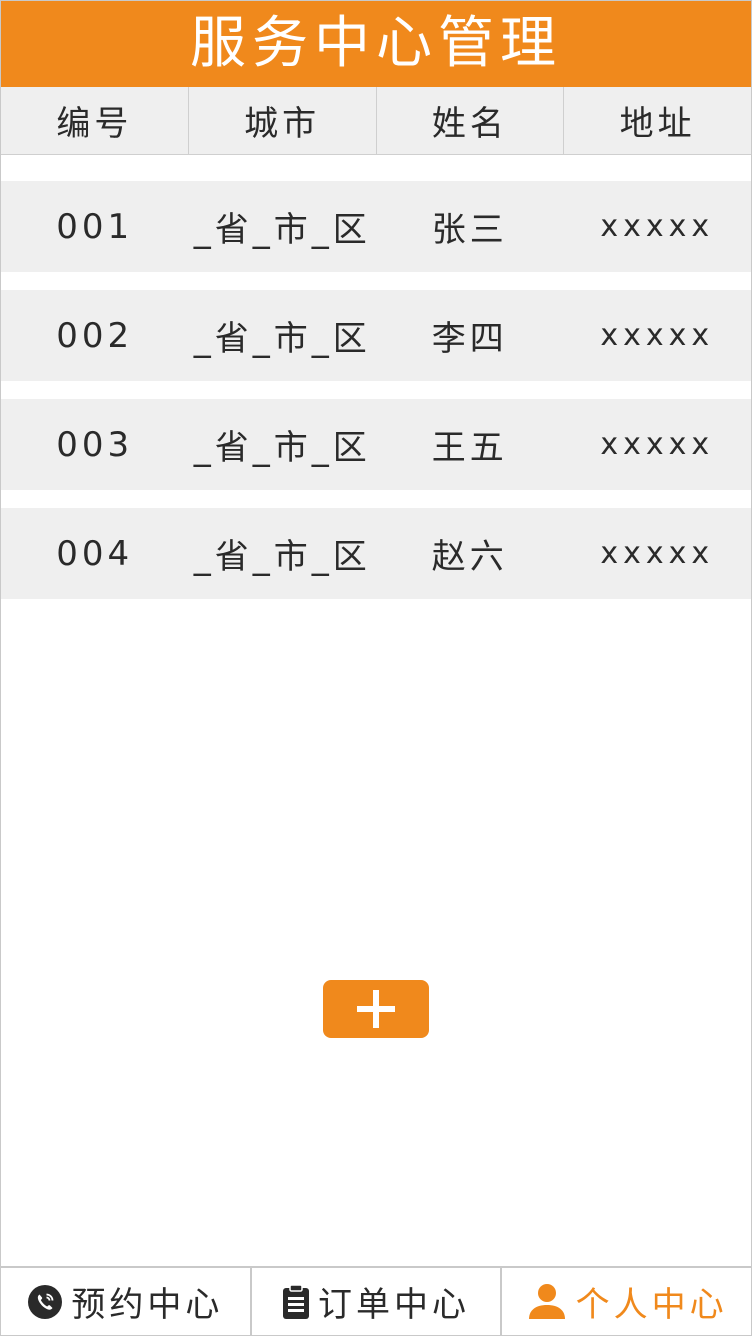 This screenshot has height=1336, width=752. What do you see at coordinates (95, 120) in the screenshot?
I see `column-header-id: 编号` at bounding box center [95, 120].